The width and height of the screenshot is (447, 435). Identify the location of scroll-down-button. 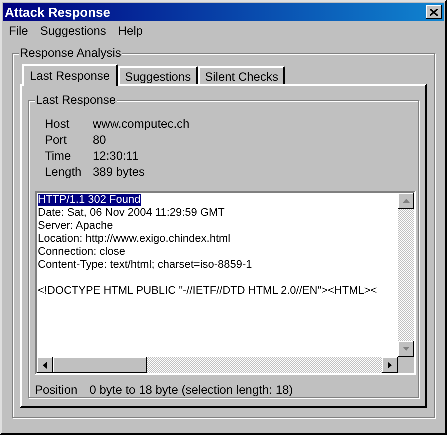
(406, 349).